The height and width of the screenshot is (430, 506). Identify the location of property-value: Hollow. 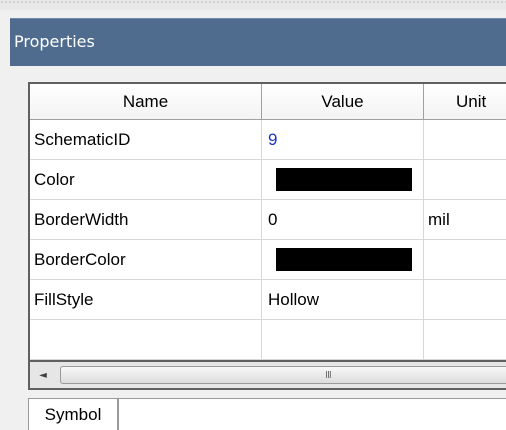
(343, 299).